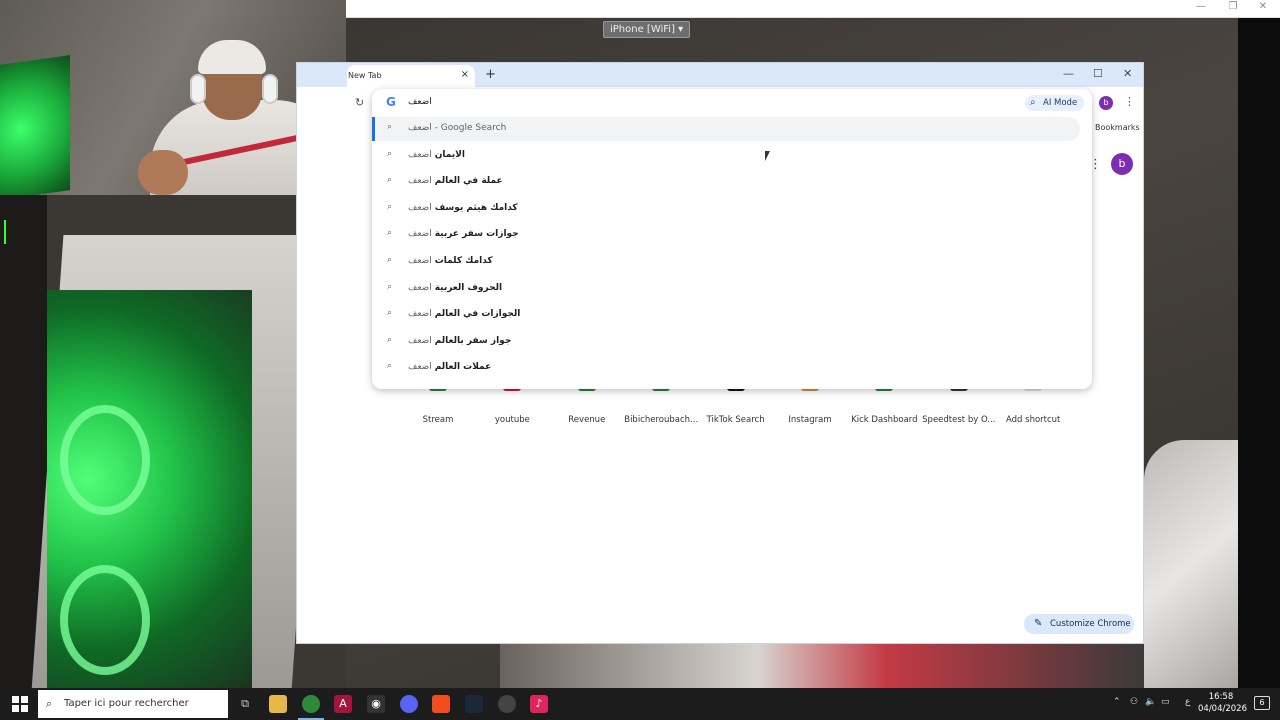 The height and width of the screenshot is (720, 1280). What do you see at coordinates (1033, 102) in the screenshot?
I see `ai-search-icon: ⌕` at bounding box center [1033, 102].